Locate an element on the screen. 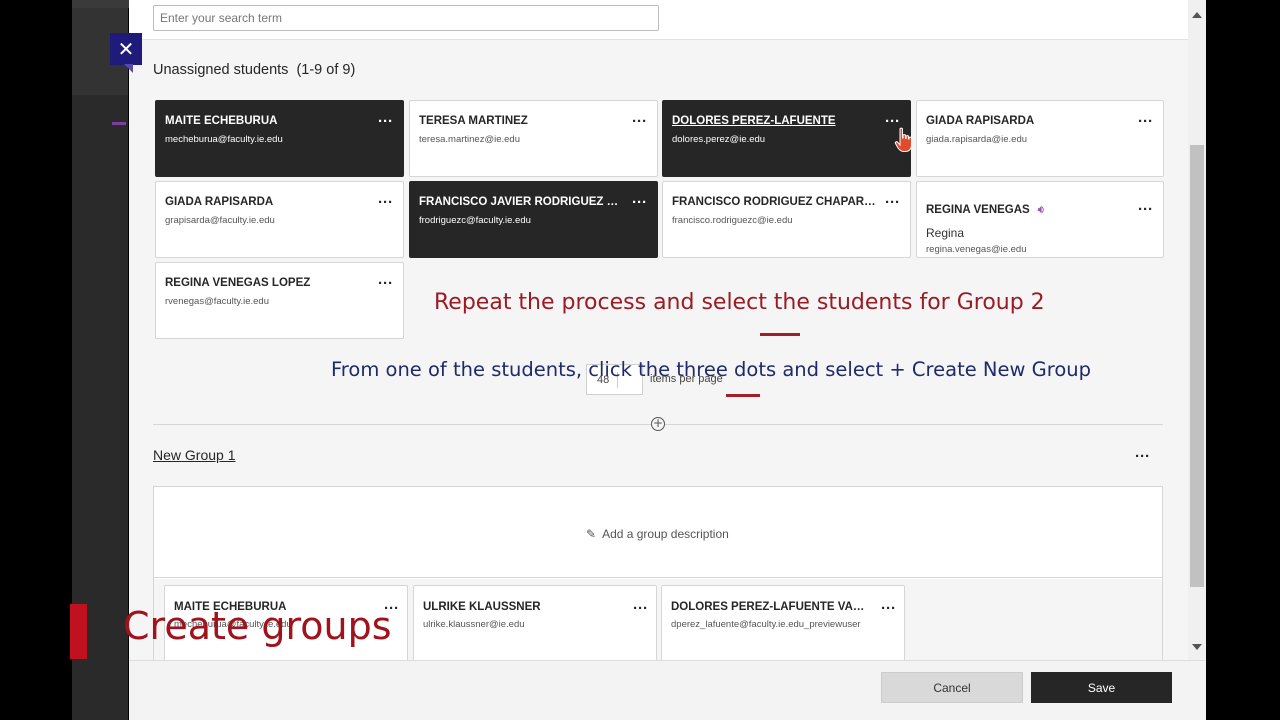 The height and width of the screenshot is (720, 1280). unassigned-title: Unassigned students is located at coordinates (221, 70).